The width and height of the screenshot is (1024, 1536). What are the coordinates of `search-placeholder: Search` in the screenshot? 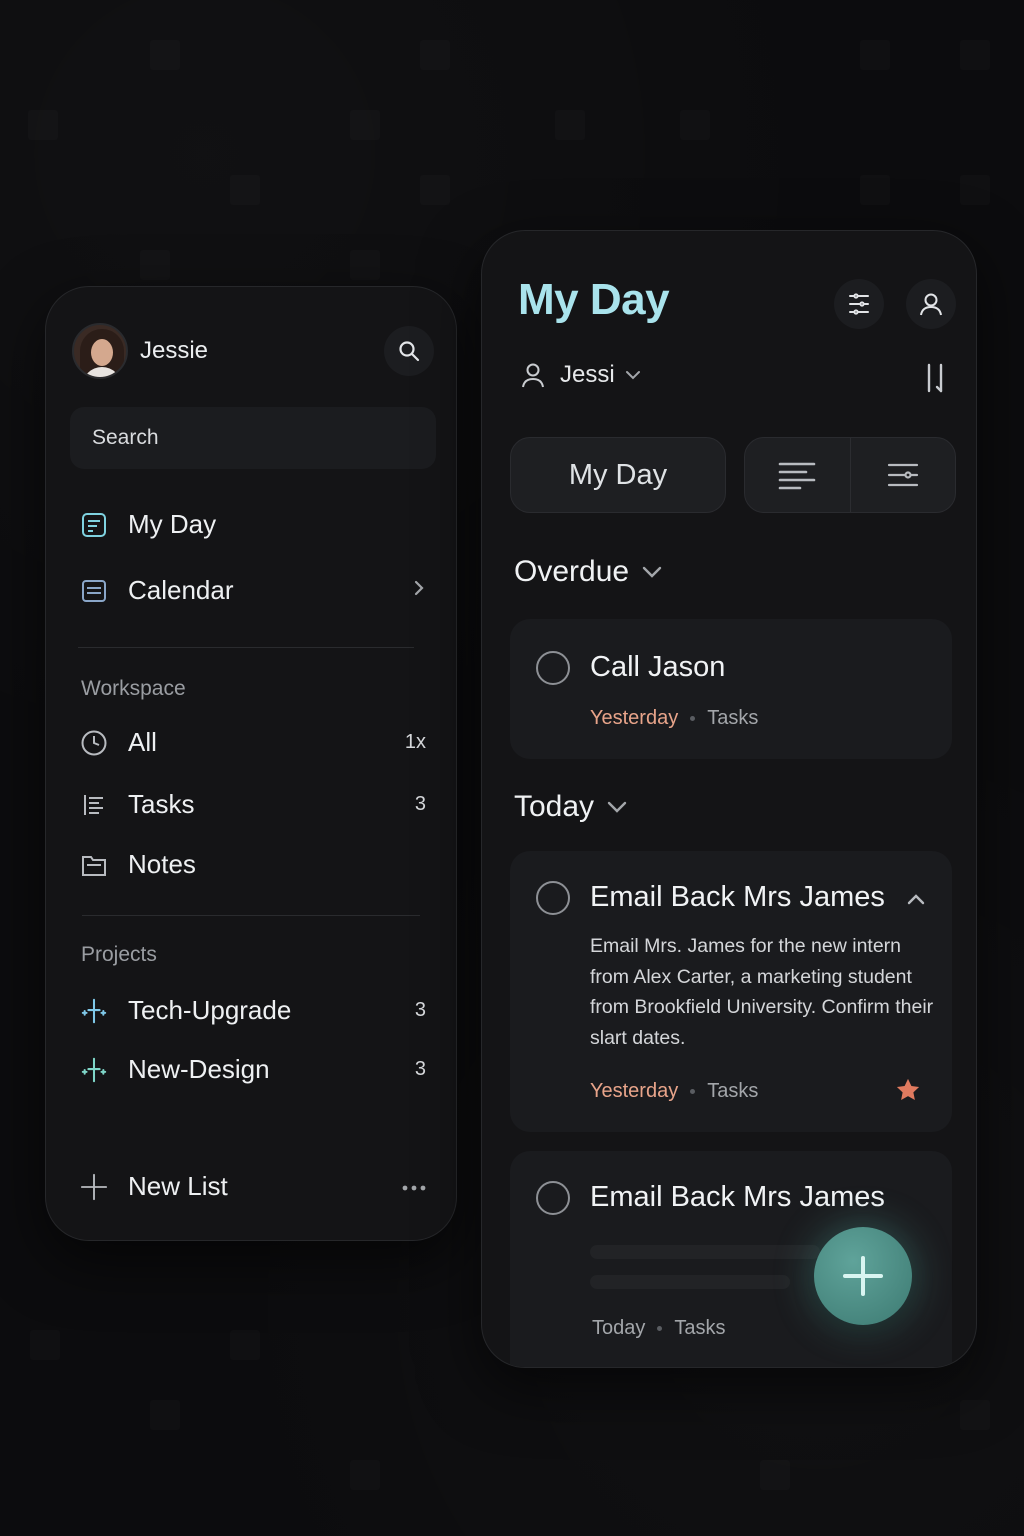 It's located at (125, 437).